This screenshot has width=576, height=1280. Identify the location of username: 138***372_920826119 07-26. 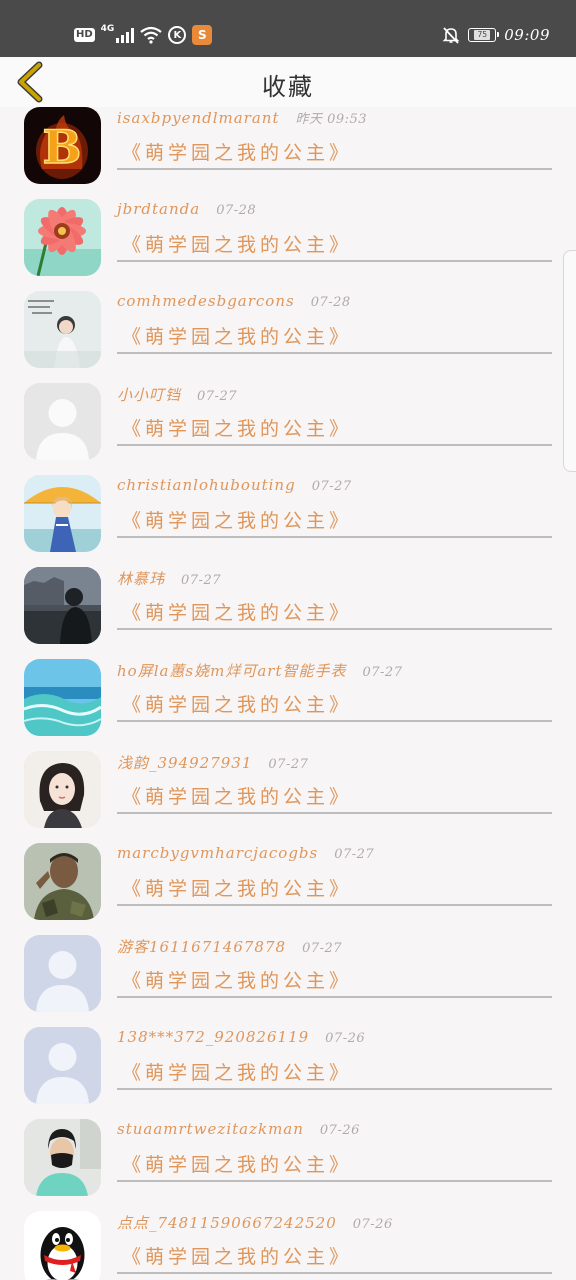
(241, 1037).